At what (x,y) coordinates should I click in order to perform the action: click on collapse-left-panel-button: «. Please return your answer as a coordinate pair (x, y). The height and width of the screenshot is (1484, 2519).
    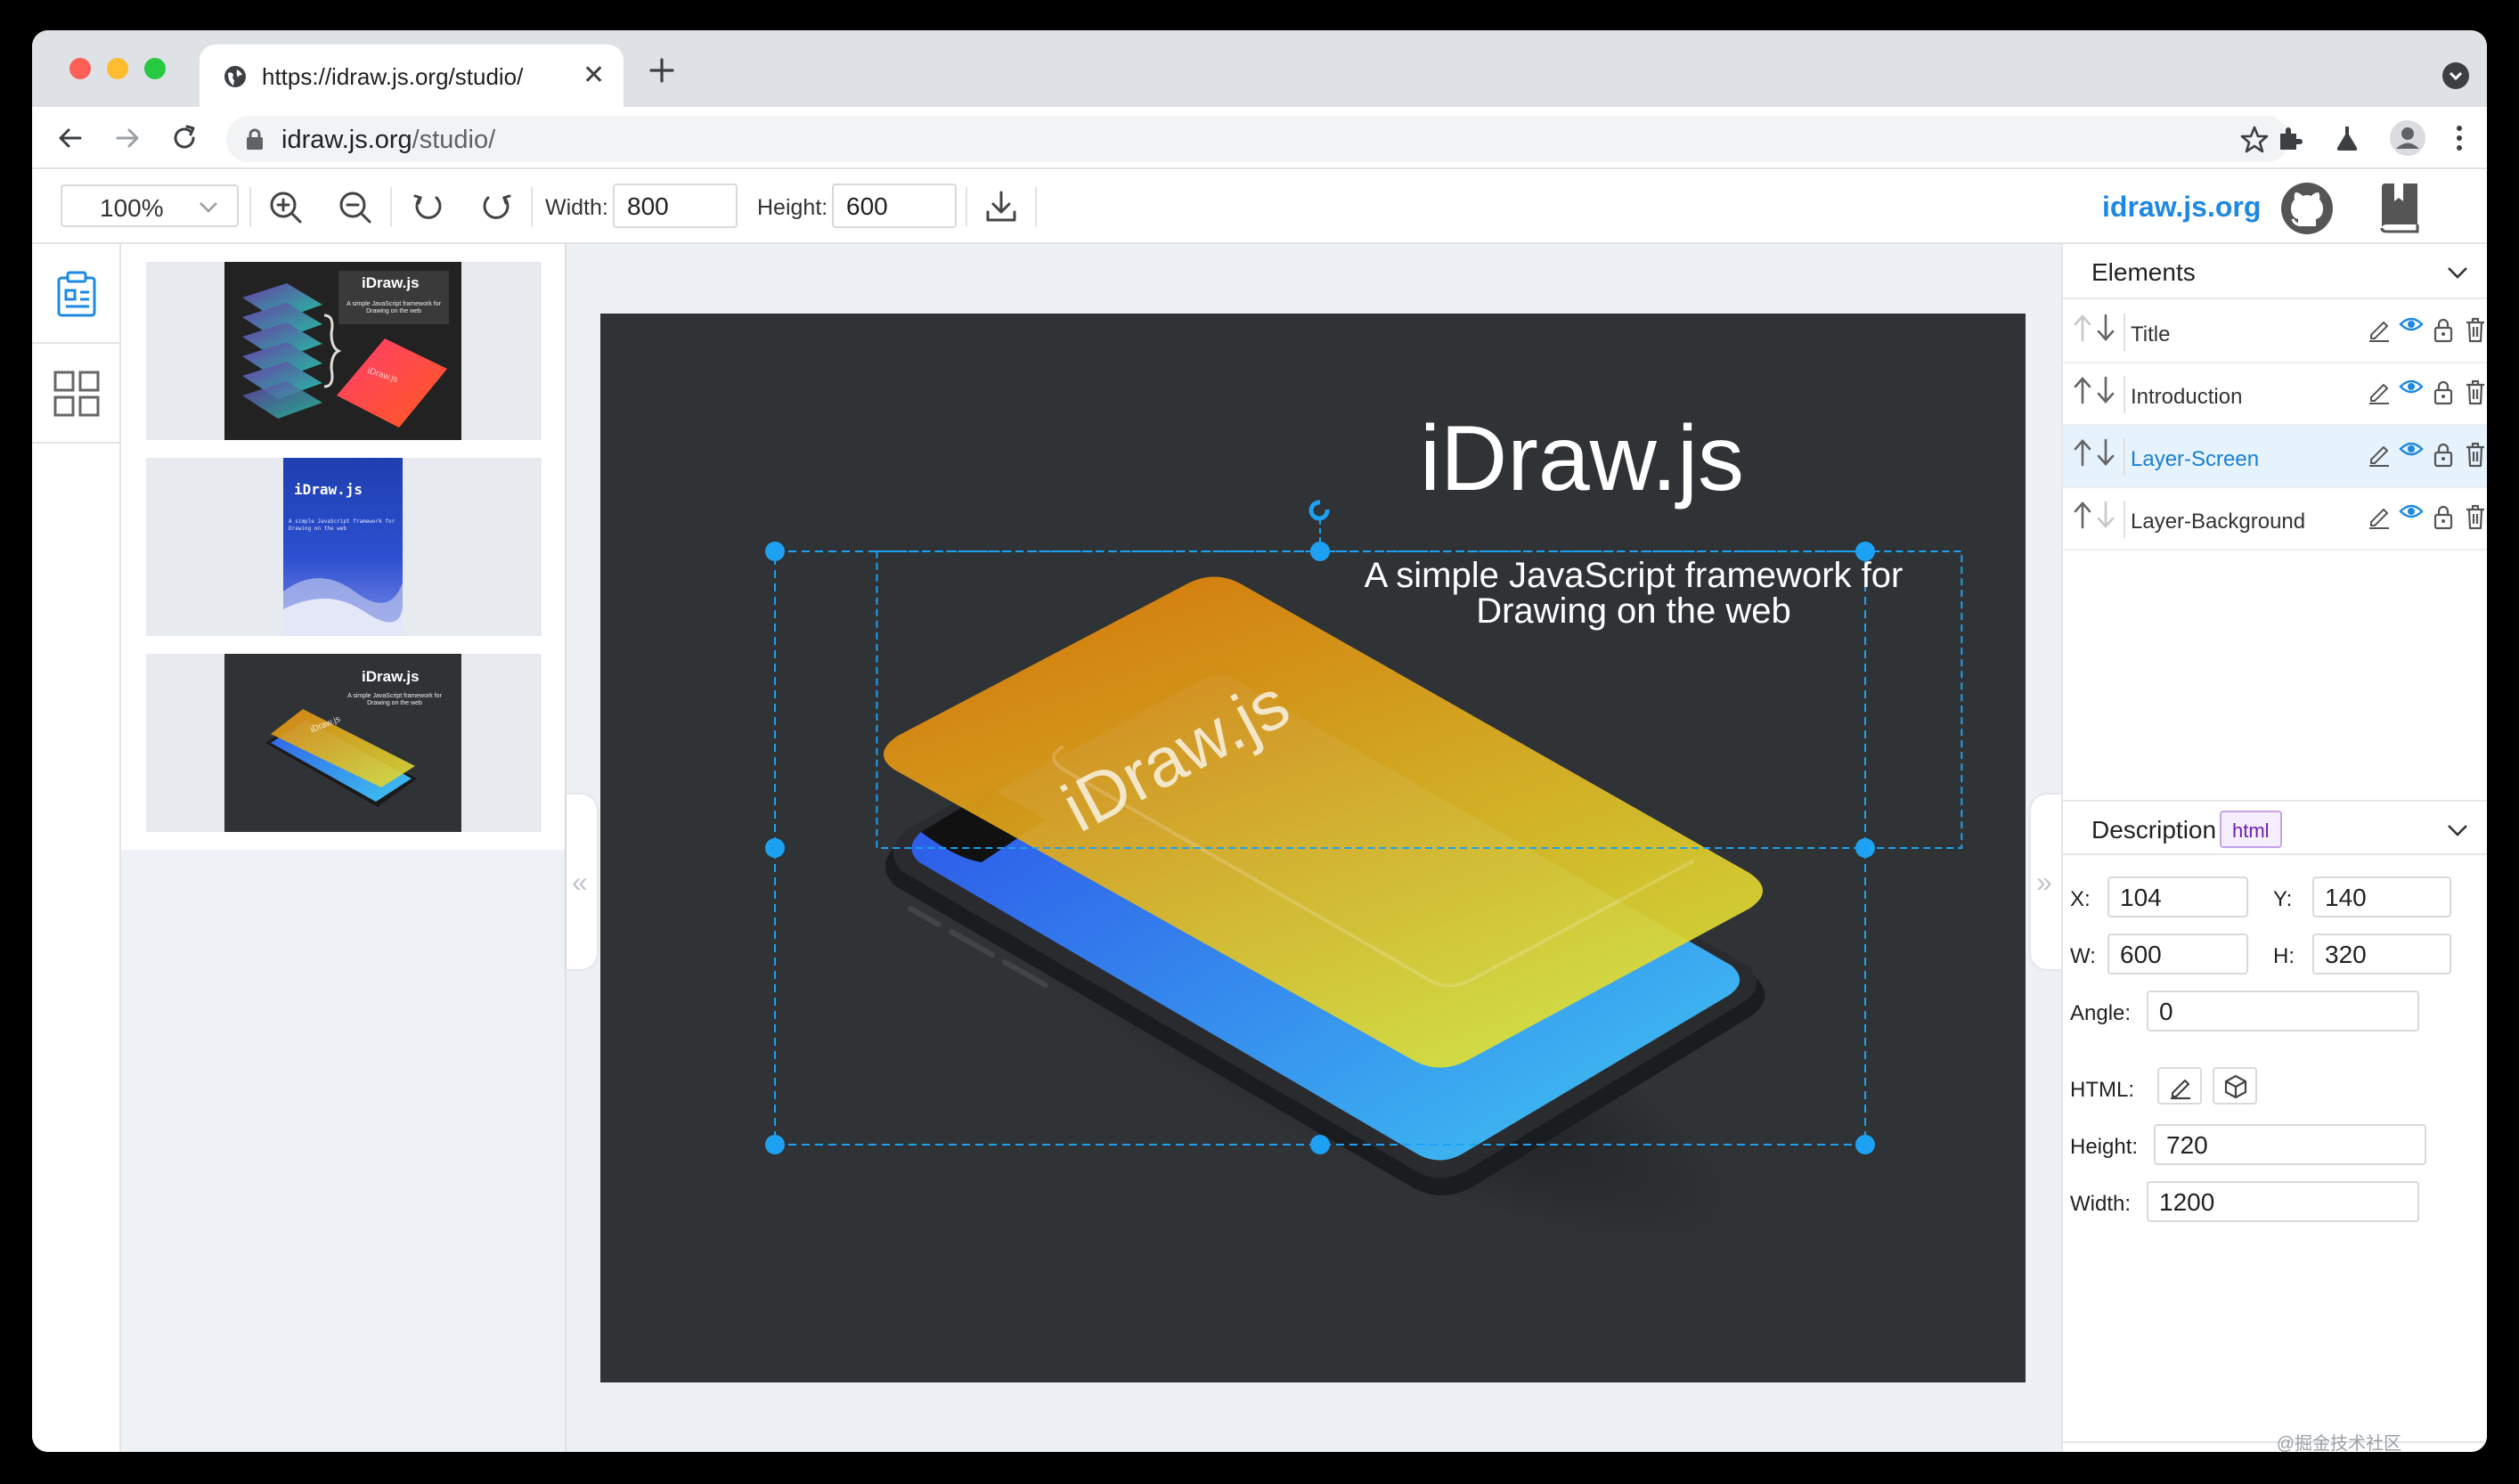
    Looking at the image, I should click on (582, 882).